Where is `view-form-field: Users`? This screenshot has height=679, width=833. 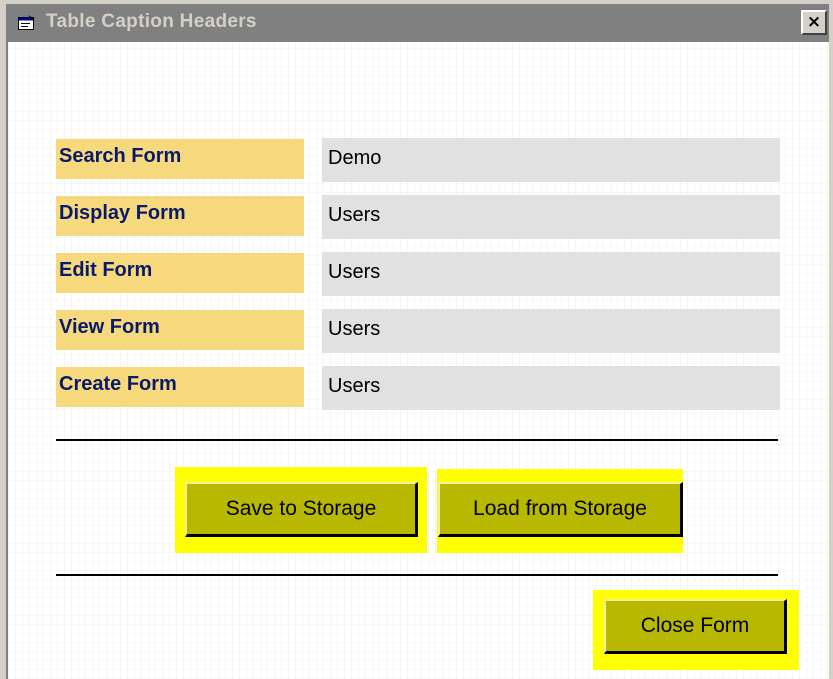
view-form-field: Users is located at coordinates (551, 331).